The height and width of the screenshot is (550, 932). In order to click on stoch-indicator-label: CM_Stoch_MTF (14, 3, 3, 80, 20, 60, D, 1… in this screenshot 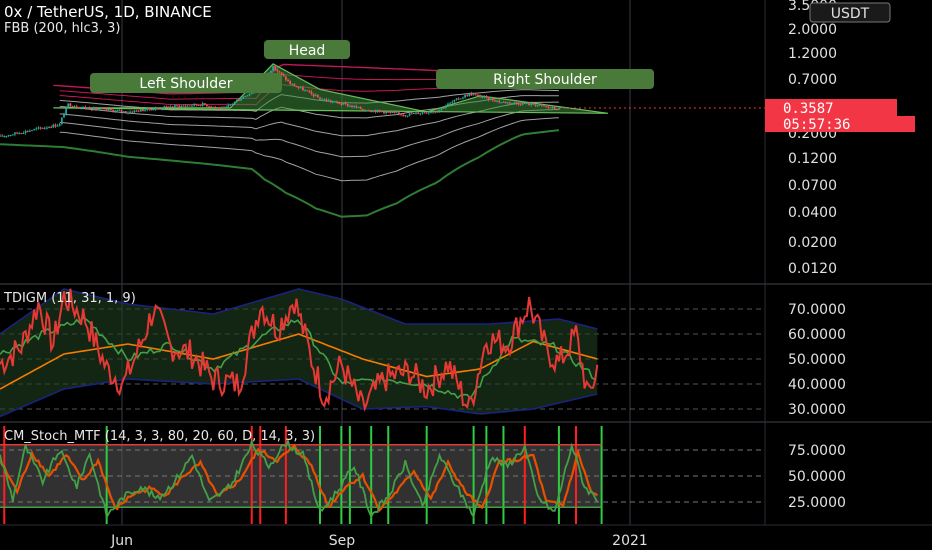, I will do `click(159, 436)`.